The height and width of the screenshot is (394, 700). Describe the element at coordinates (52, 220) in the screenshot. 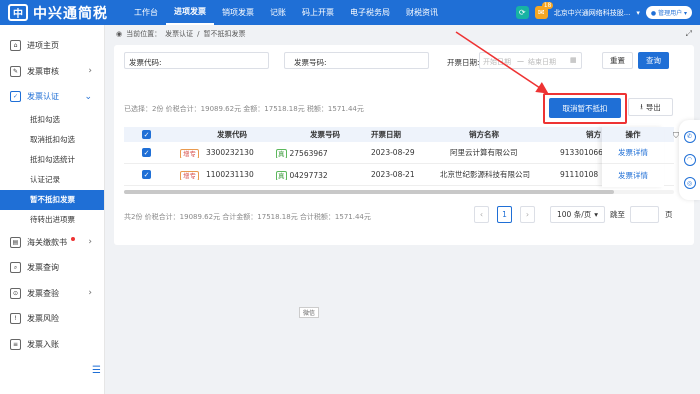

I see `sidebar-sub-pending-transfer: 待转出进项票` at that location.